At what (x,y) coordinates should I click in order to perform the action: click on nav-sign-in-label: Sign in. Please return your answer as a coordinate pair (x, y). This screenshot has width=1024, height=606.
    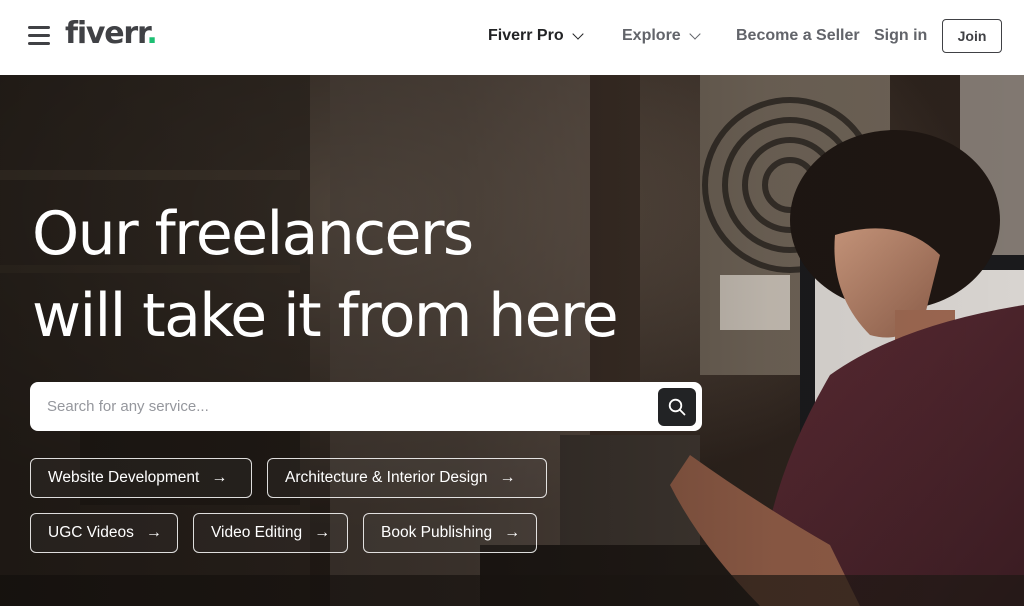
    Looking at the image, I should click on (901, 35).